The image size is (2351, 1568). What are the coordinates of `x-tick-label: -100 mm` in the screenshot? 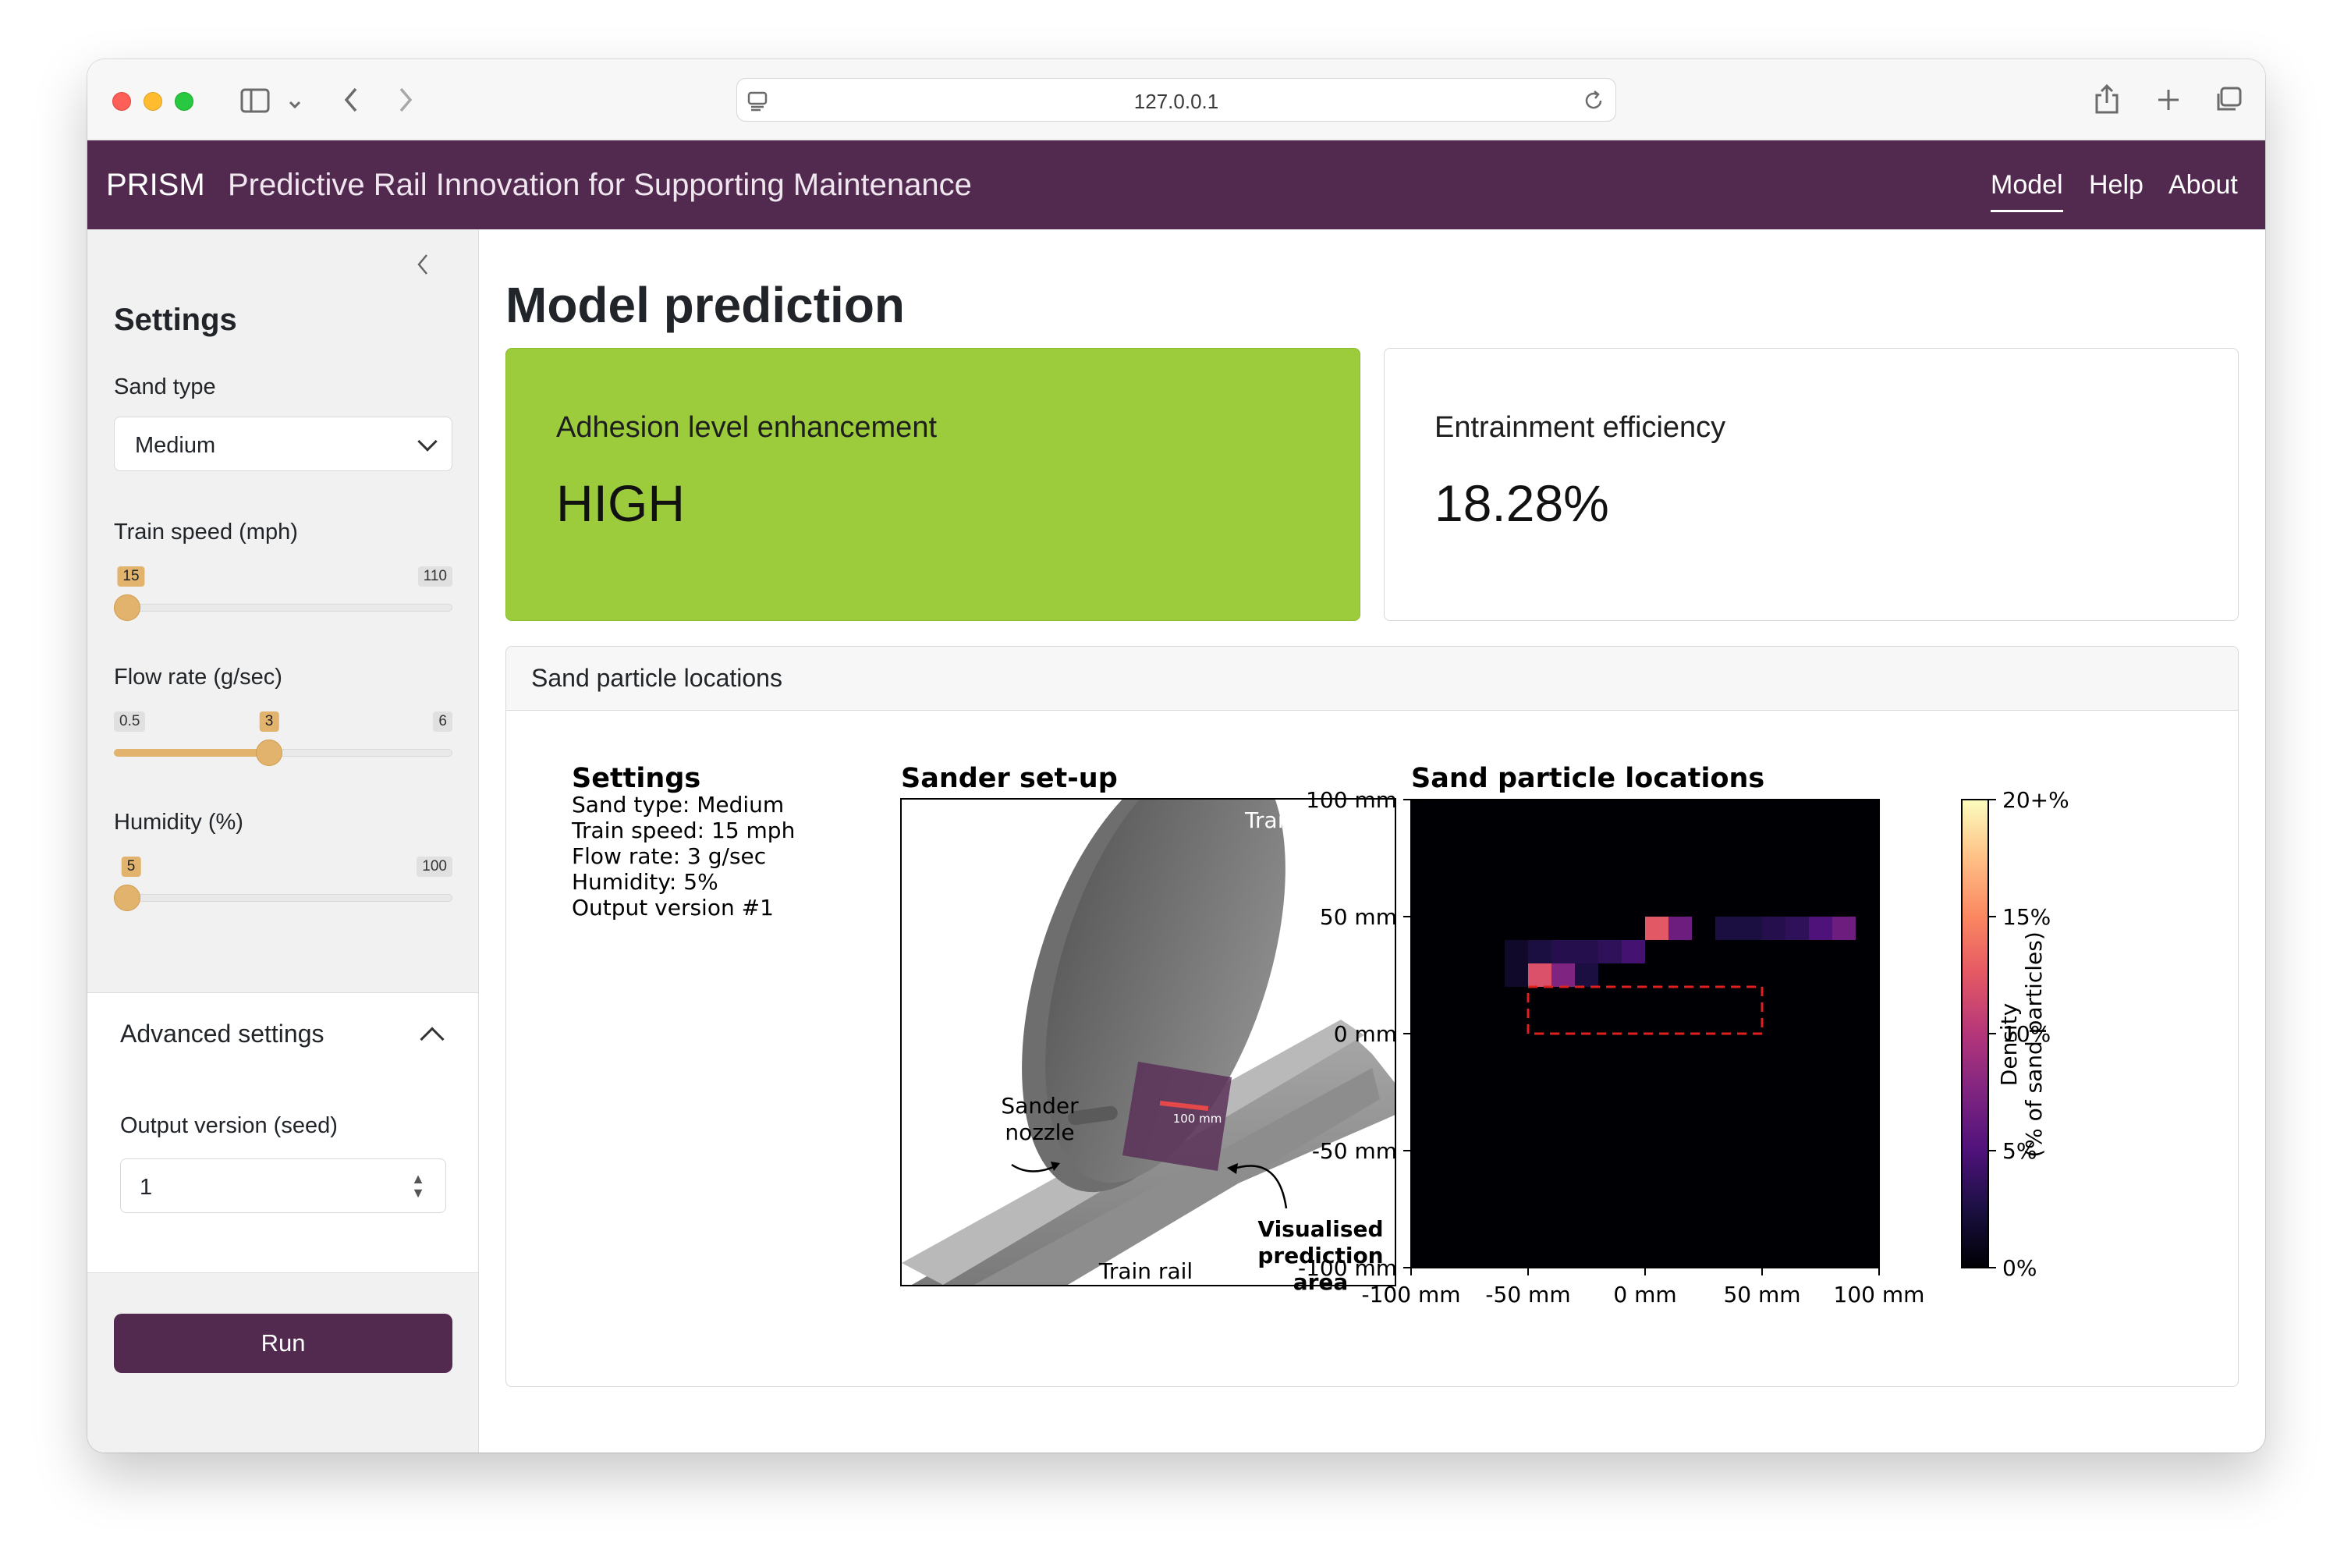 It's located at (1411, 1295).